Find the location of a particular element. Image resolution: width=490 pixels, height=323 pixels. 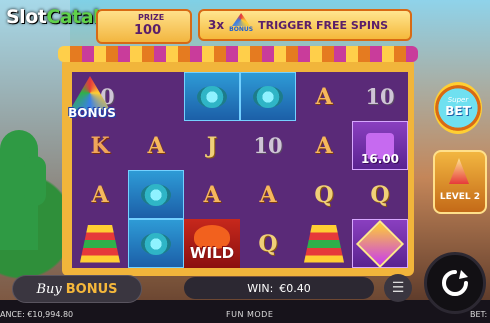

reel-cell: WILD is located at coordinates (212, 243).